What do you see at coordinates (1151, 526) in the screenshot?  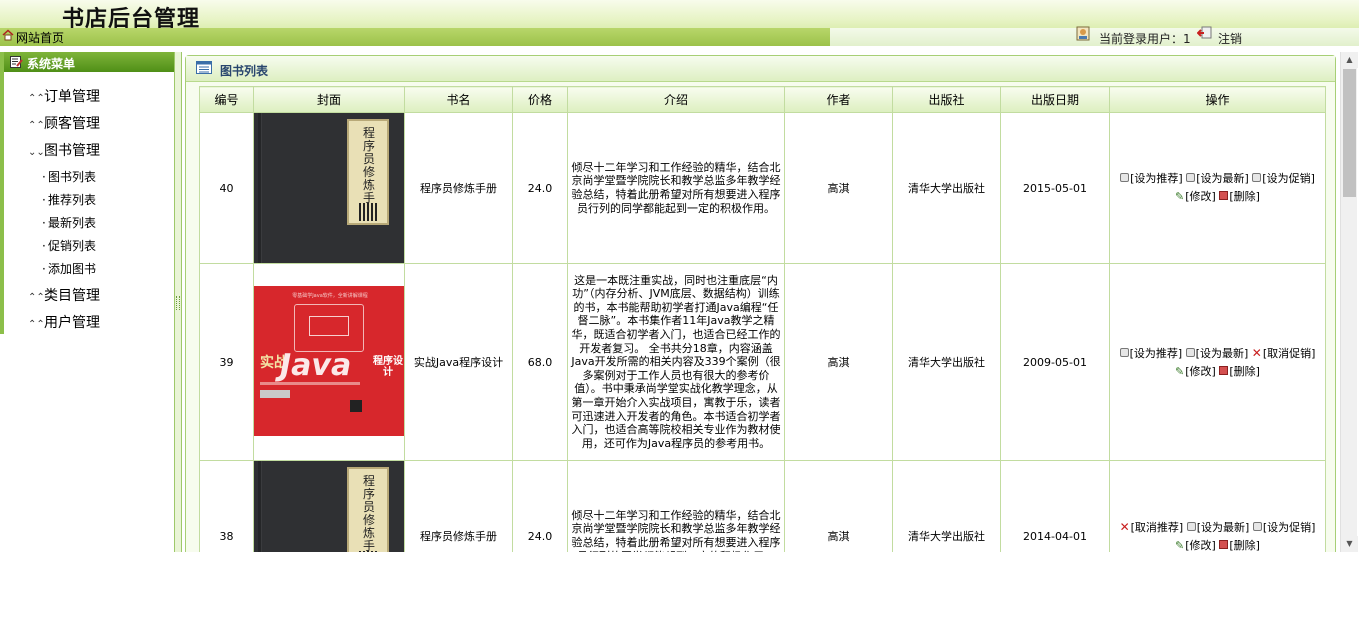 I see `cancel-recommend-button: ✕[取消推荐]` at bounding box center [1151, 526].